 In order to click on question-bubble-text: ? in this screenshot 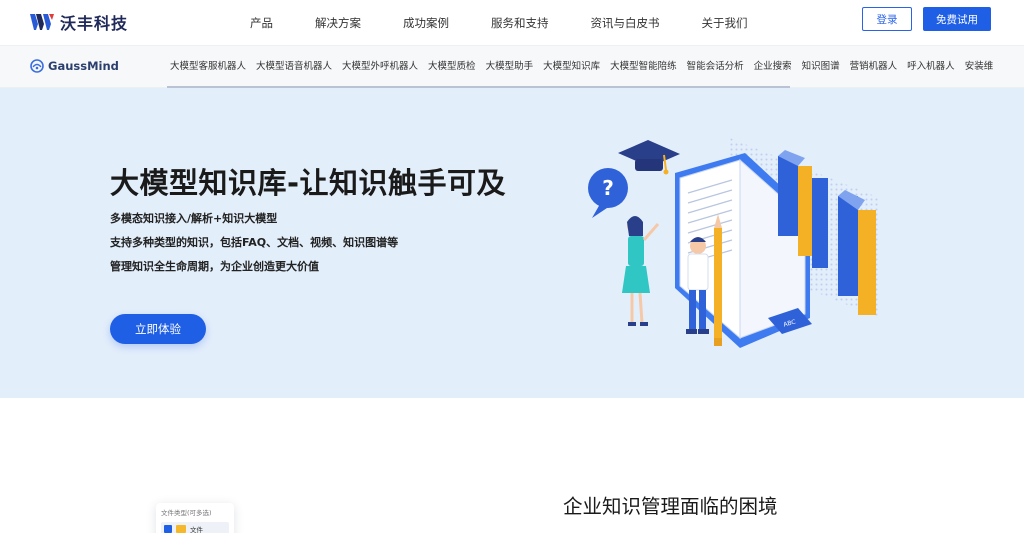, I will do `click(608, 188)`.